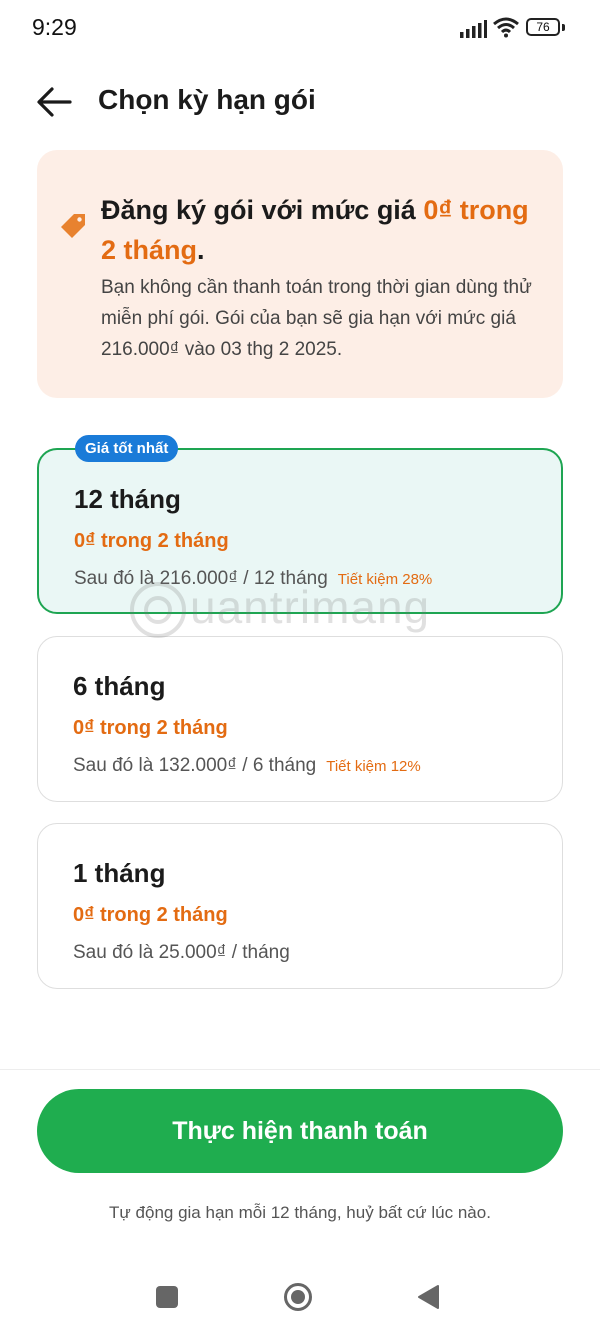  I want to click on system-nav-bar, so click(300, 1298).